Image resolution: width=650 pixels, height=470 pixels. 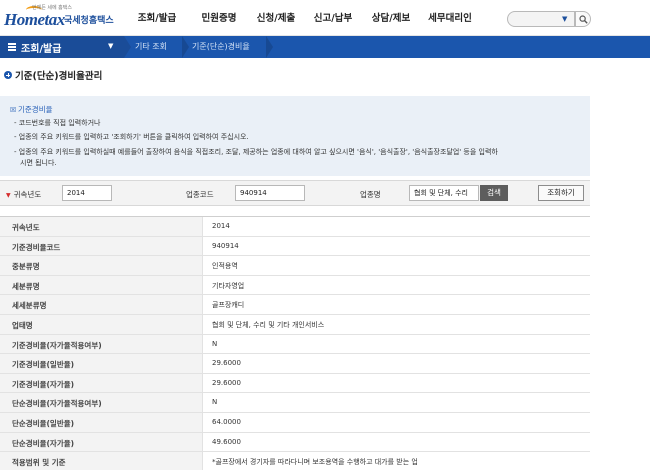 What do you see at coordinates (549, 19) in the screenshot?
I see `header-search: ▼` at bounding box center [549, 19].